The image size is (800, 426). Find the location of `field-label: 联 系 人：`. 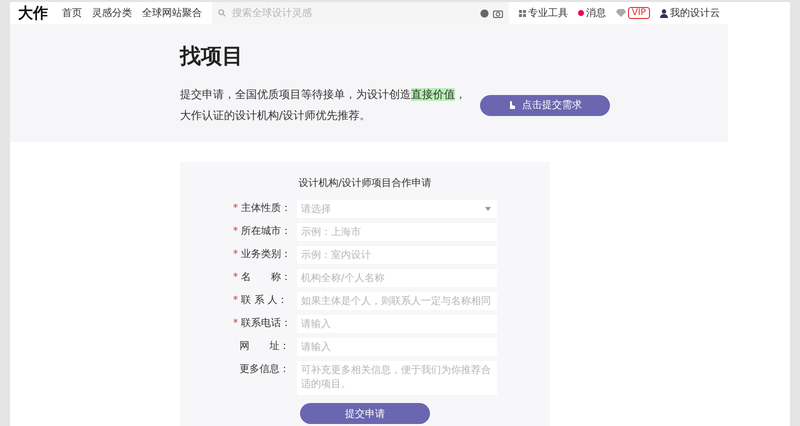

field-label: 联 系 人： is located at coordinates (264, 300).